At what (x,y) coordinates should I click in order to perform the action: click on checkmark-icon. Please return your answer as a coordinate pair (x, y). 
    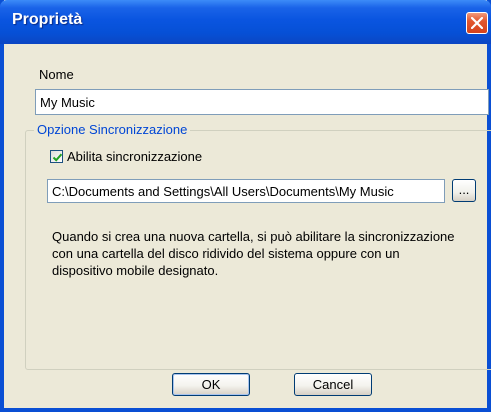
    Looking at the image, I should click on (57, 157).